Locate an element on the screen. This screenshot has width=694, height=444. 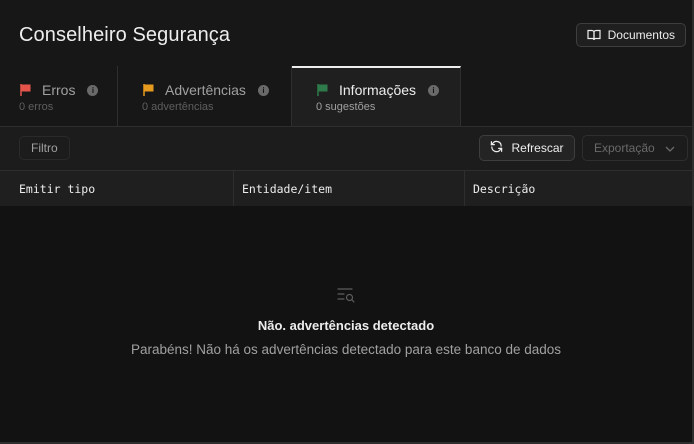
column-header-entity: Entidade/item is located at coordinates (349, 188).